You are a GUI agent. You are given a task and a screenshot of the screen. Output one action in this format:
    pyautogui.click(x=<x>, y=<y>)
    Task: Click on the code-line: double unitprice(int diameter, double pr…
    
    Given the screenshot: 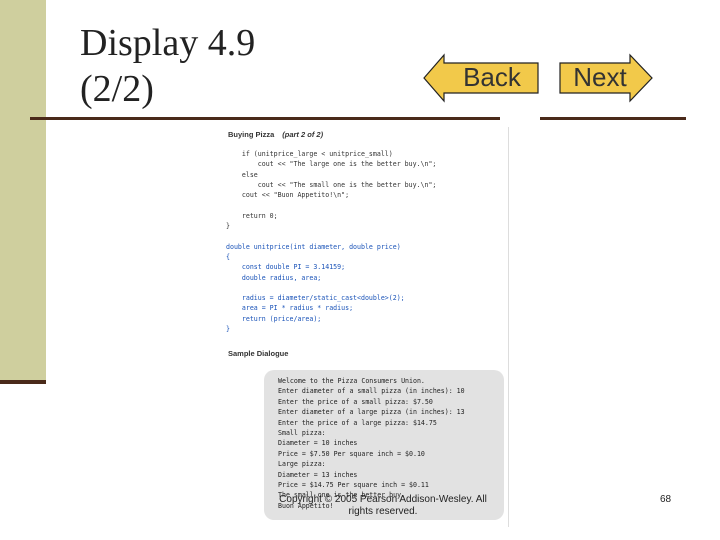 What is the action you would take?
    pyautogui.click(x=313, y=246)
    